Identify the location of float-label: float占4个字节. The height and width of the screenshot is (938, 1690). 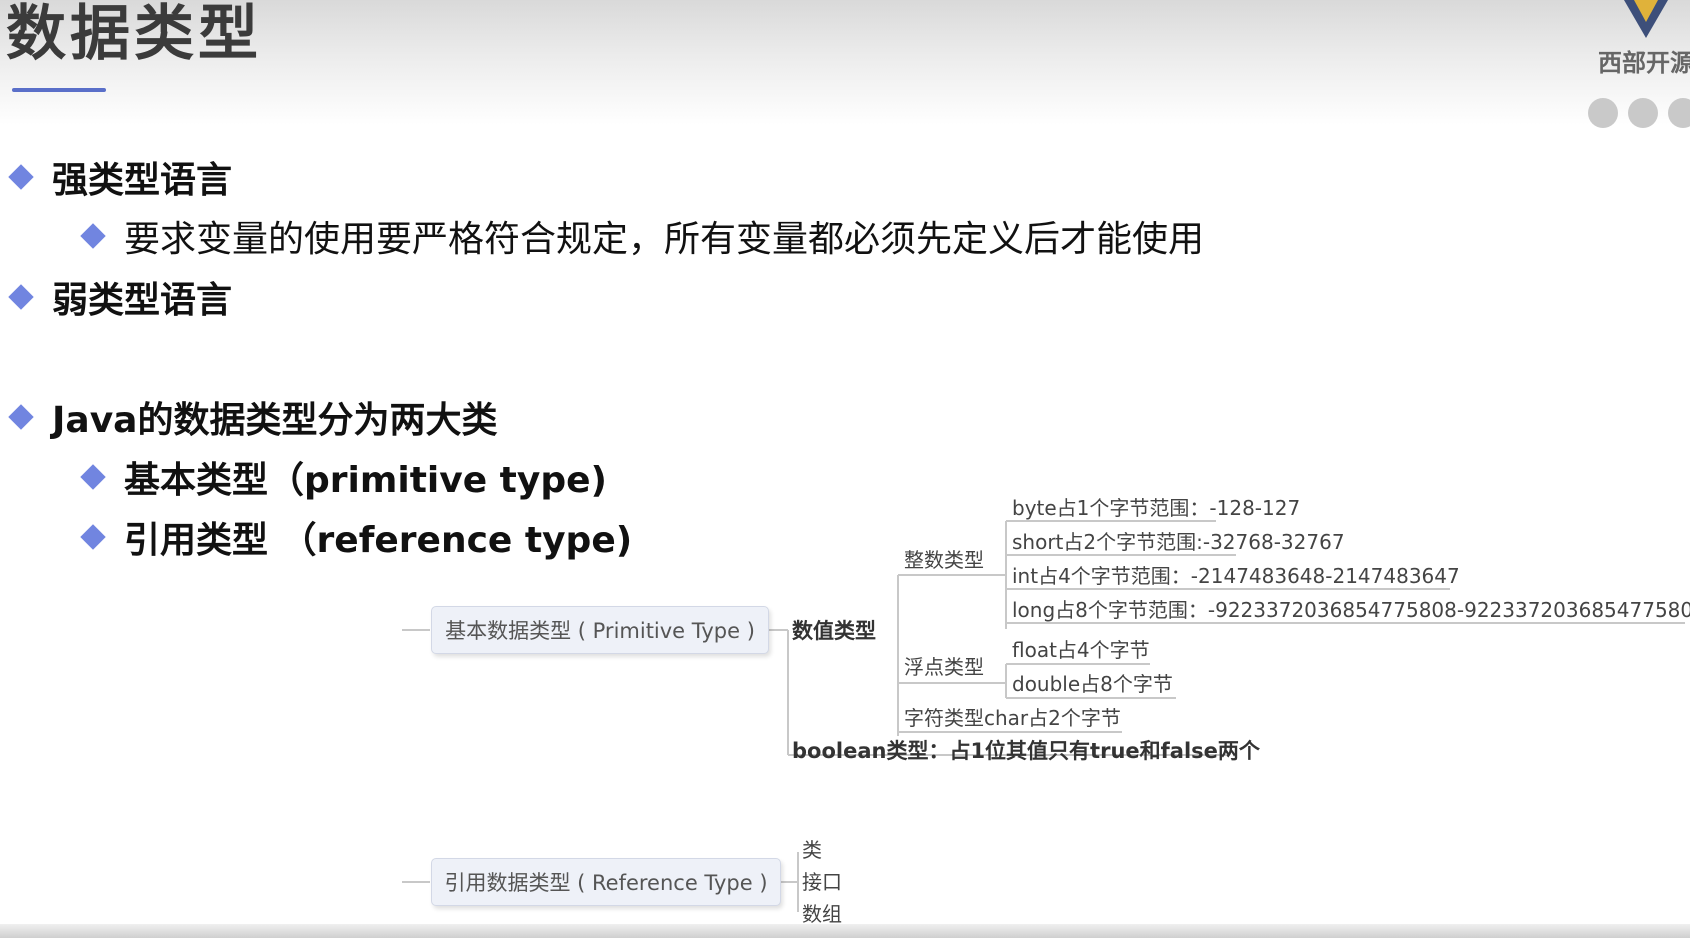
(1081, 650).